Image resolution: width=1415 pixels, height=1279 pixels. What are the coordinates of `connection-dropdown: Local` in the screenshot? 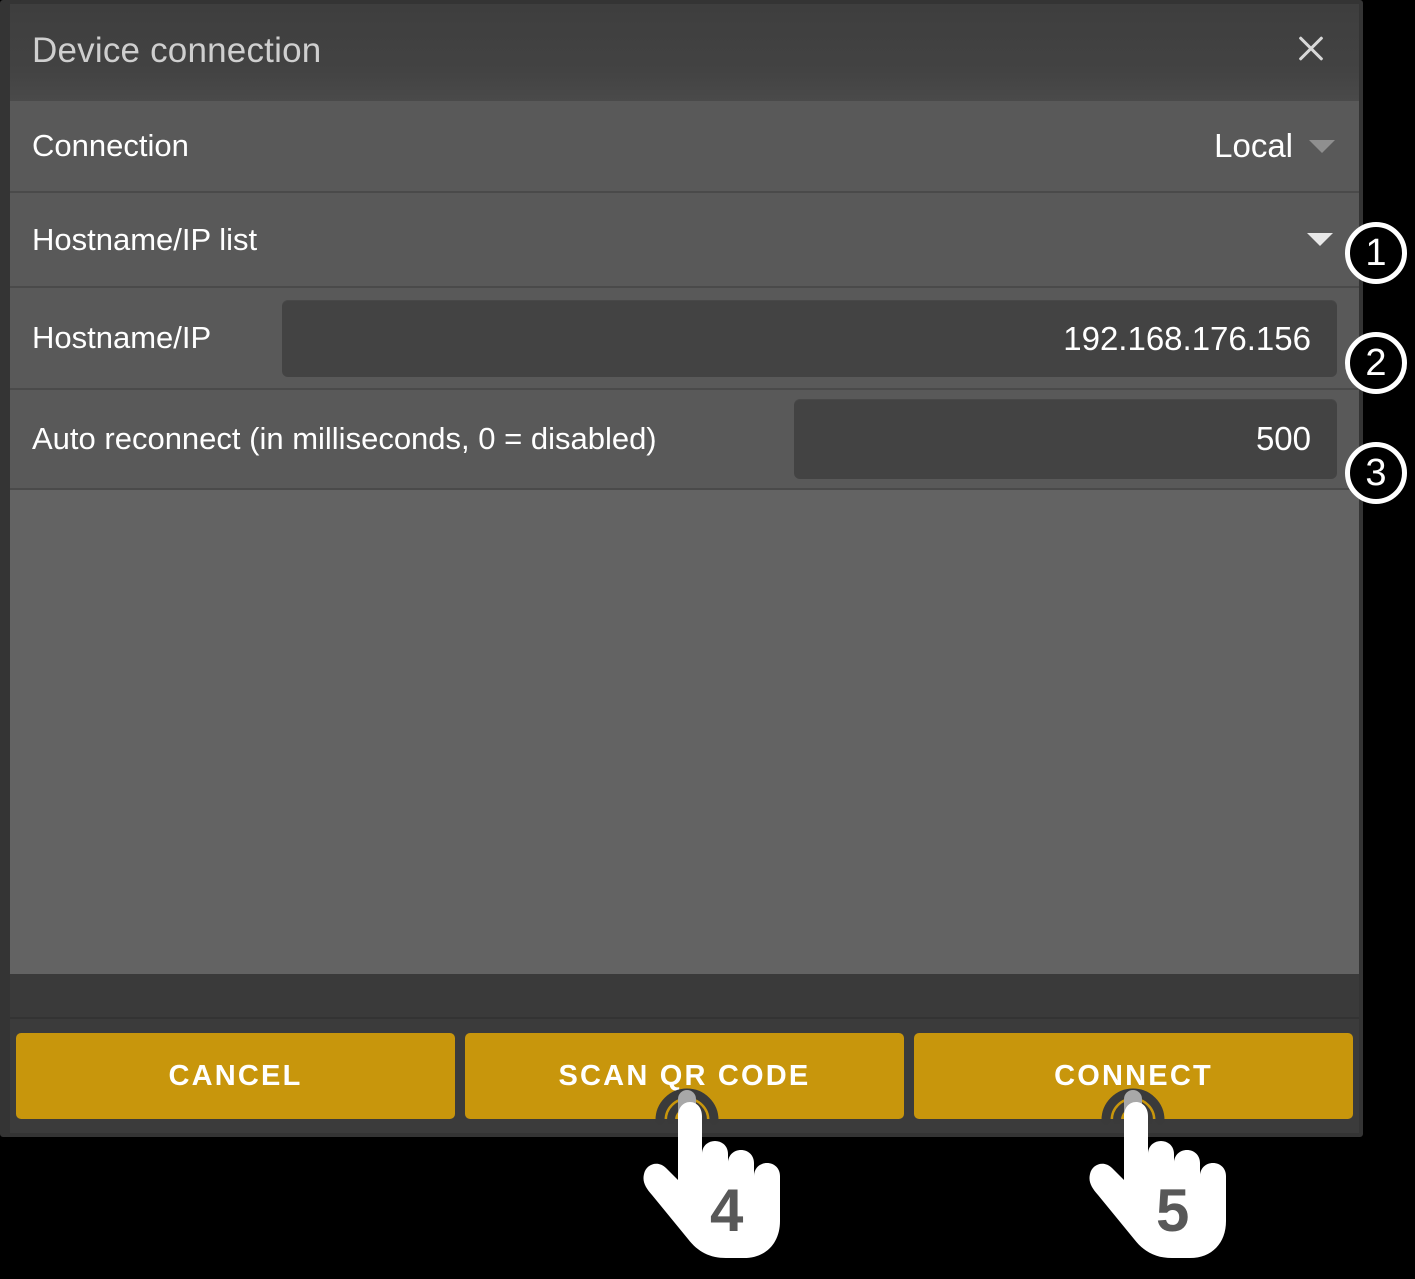 It's located at (1274, 146).